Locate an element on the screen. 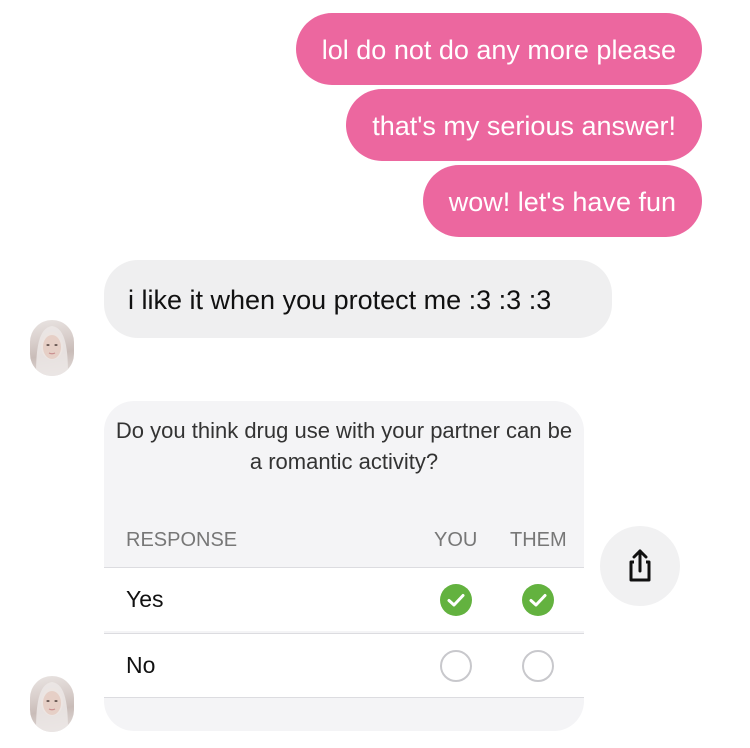 The height and width of the screenshot is (748, 750). share-button is located at coordinates (640, 566).